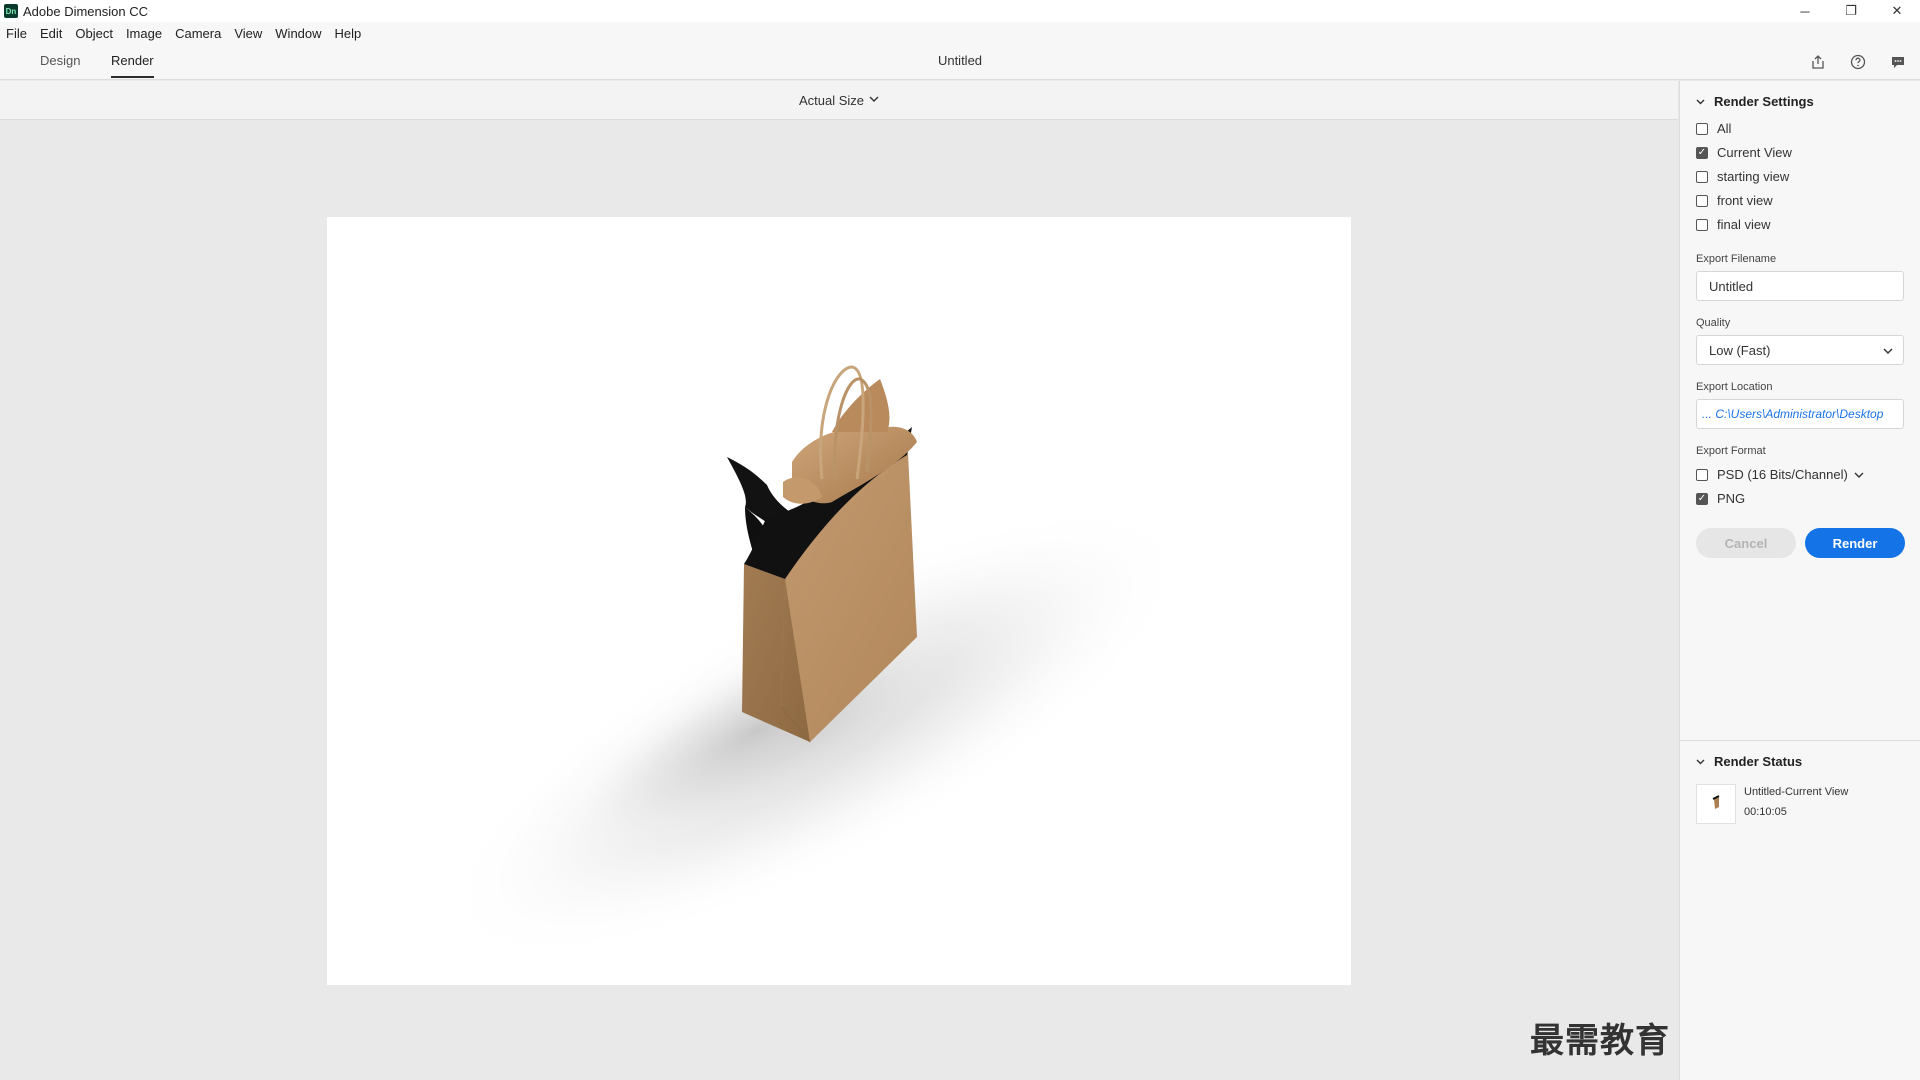 The image size is (1920, 1080). What do you see at coordinates (1796, 792) in the screenshot?
I see `render-item-name: Untitled-Current View` at bounding box center [1796, 792].